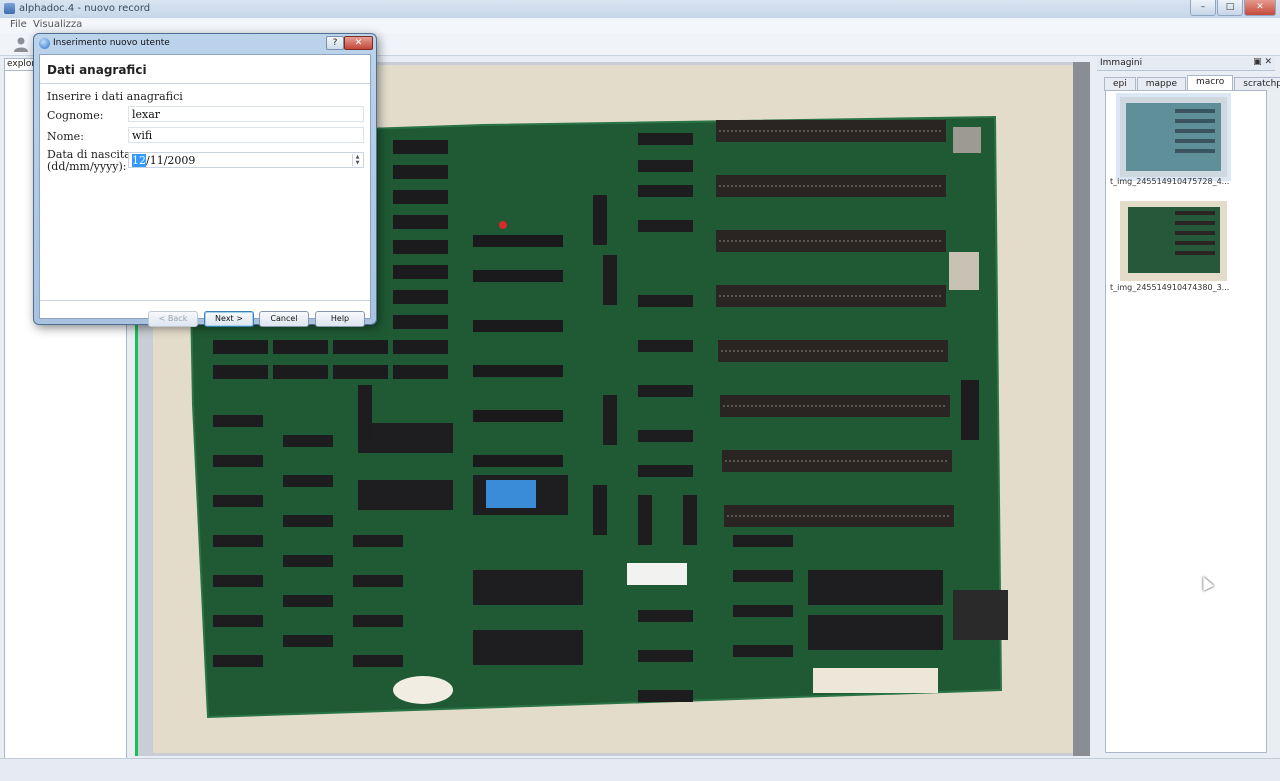  What do you see at coordinates (246, 160) in the screenshot?
I see `birthdate-field: 12/11/2009 ▲ ▼` at bounding box center [246, 160].